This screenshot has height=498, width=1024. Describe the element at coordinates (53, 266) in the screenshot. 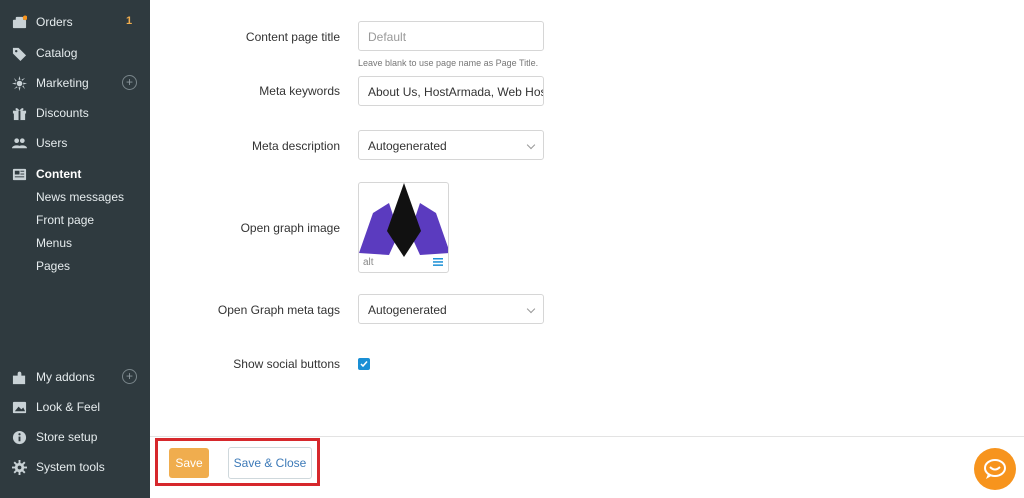

I see `sidebar-subitem-pages: Pages` at that location.